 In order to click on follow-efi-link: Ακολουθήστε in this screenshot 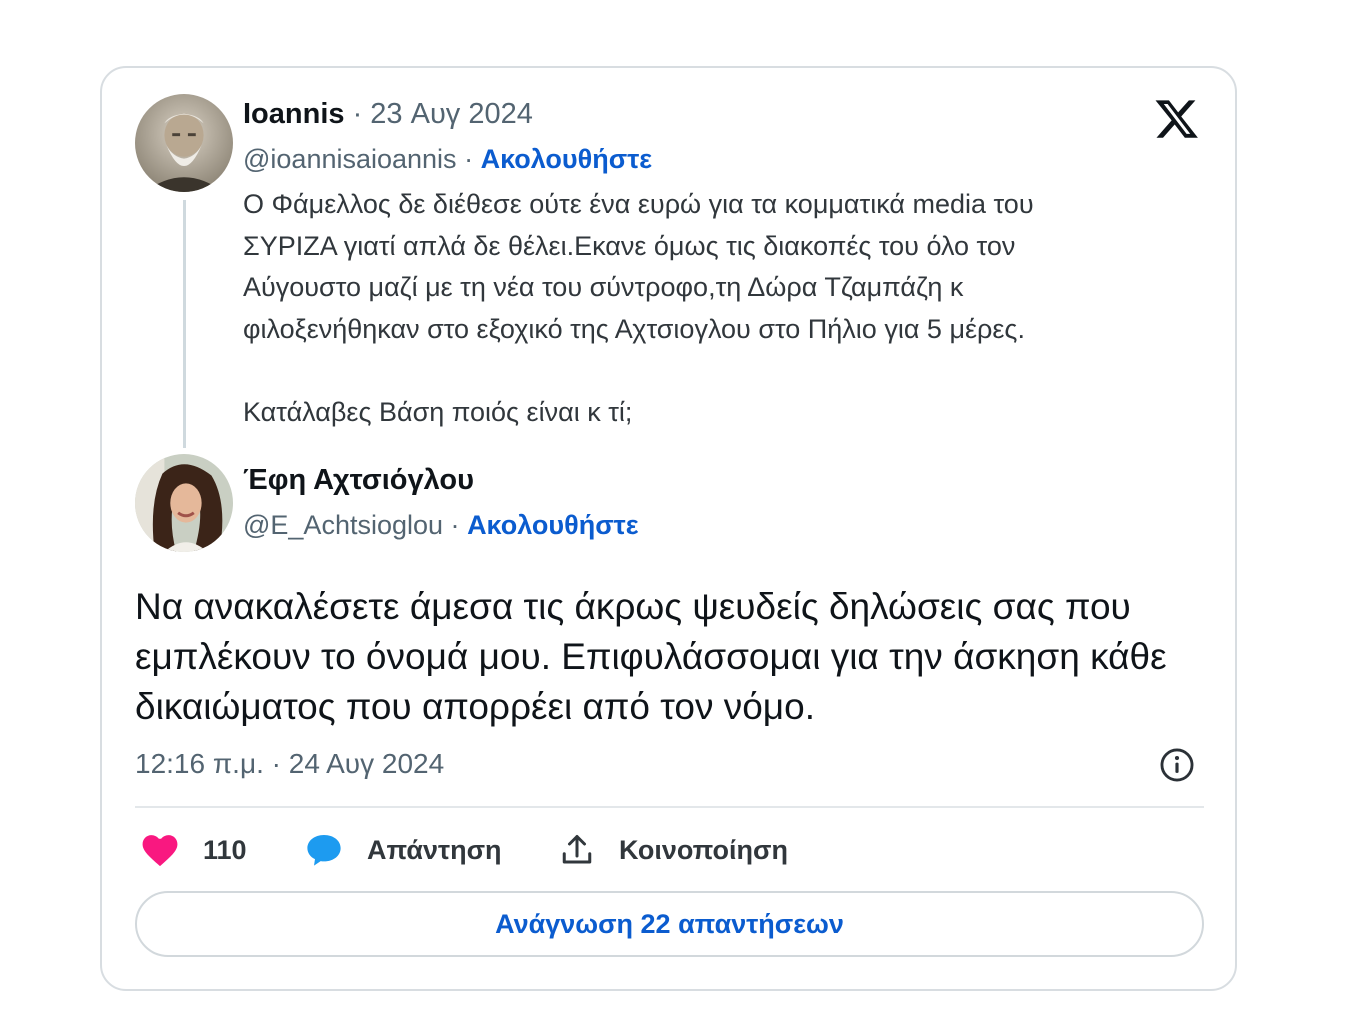, I will do `click(552, 525)`.